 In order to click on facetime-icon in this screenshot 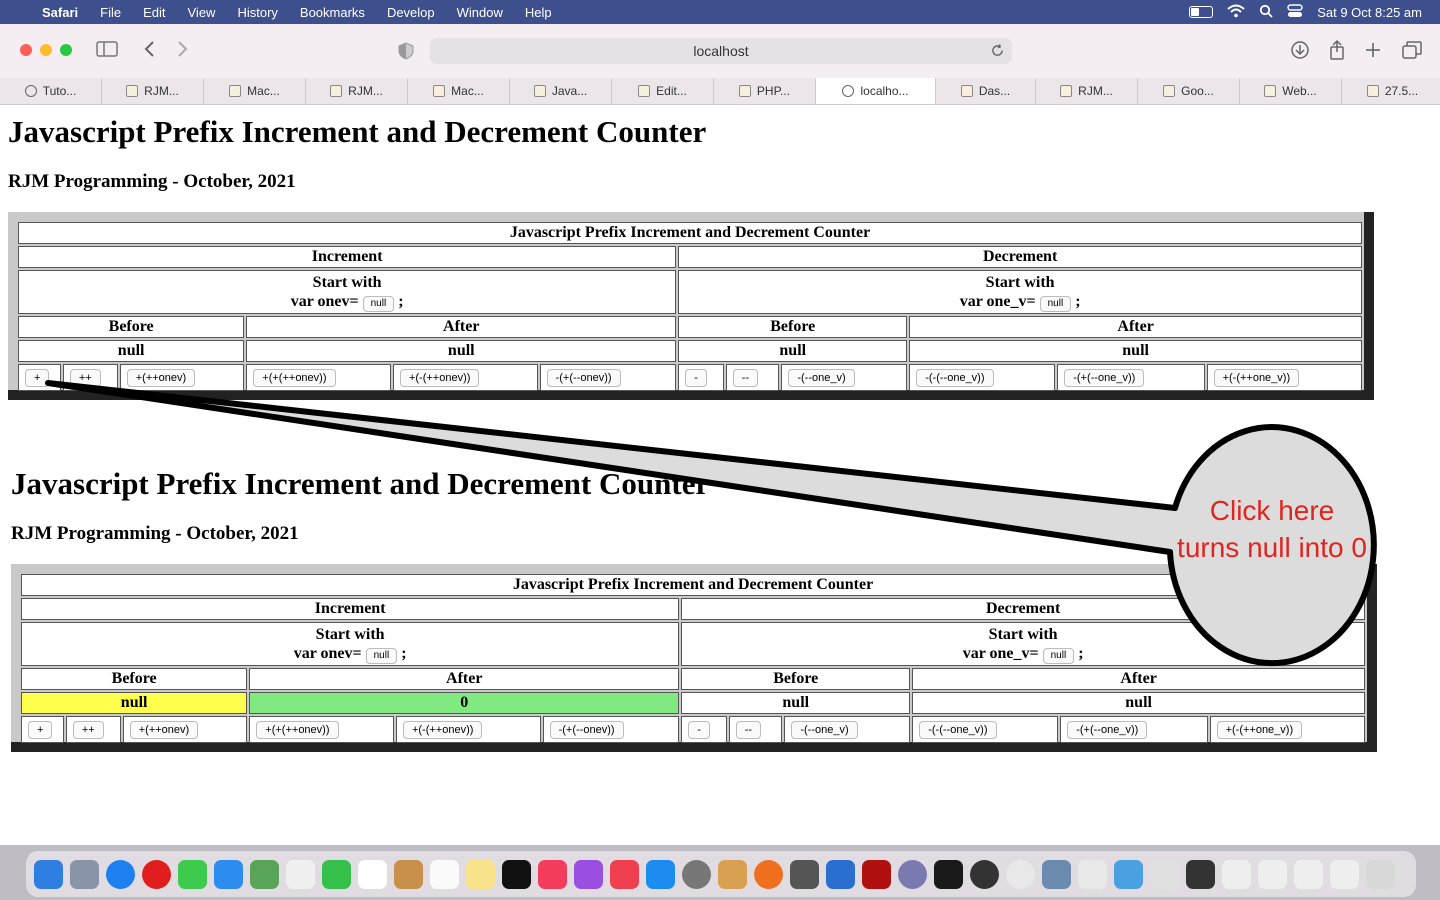, I will do `click(336, 874)`.